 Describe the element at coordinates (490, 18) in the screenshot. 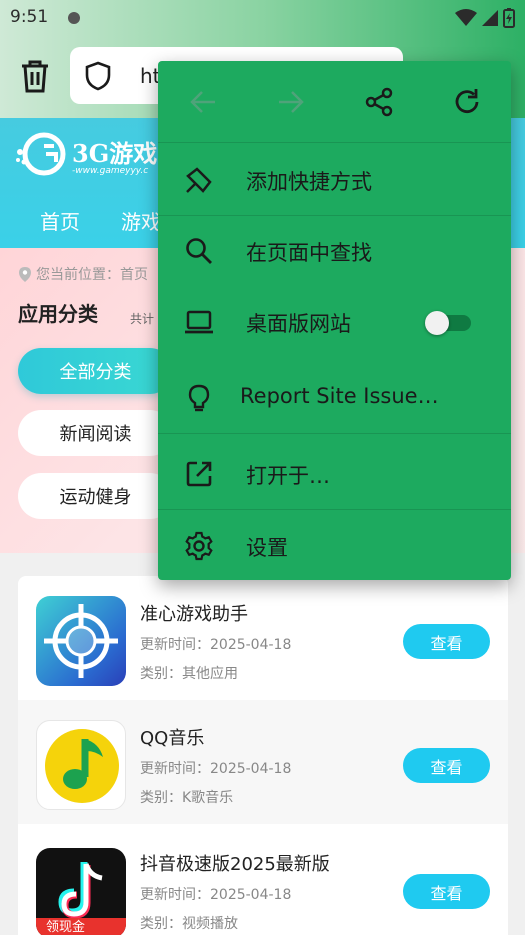

I see `signal-icon` at that location.